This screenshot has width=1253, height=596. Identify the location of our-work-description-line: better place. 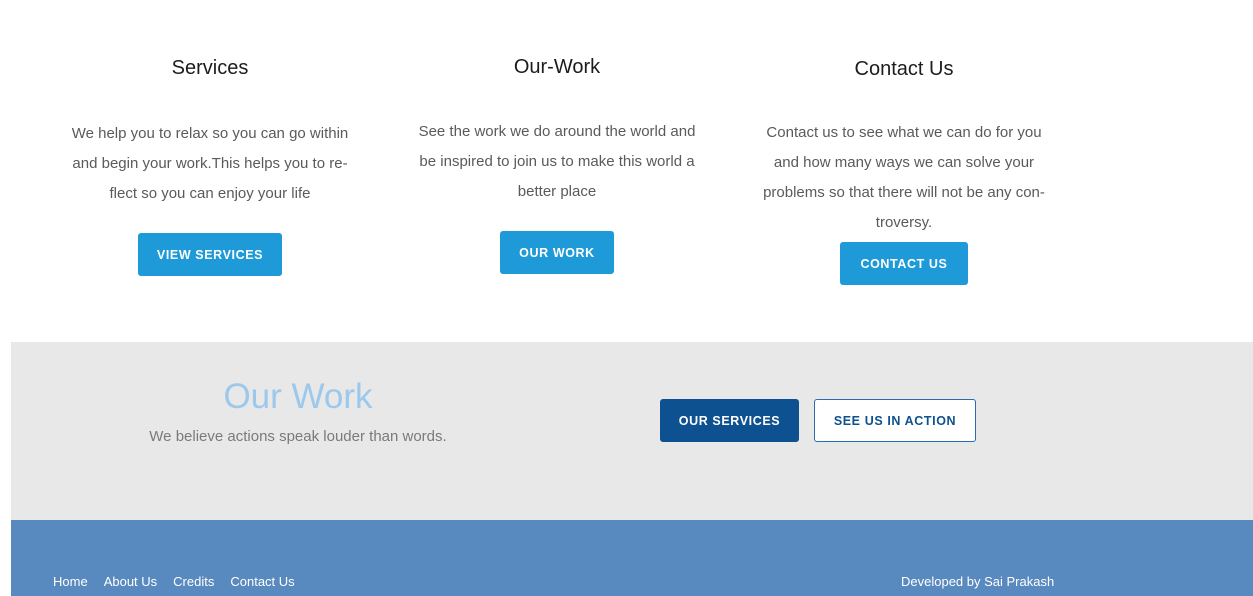
(557, 191).